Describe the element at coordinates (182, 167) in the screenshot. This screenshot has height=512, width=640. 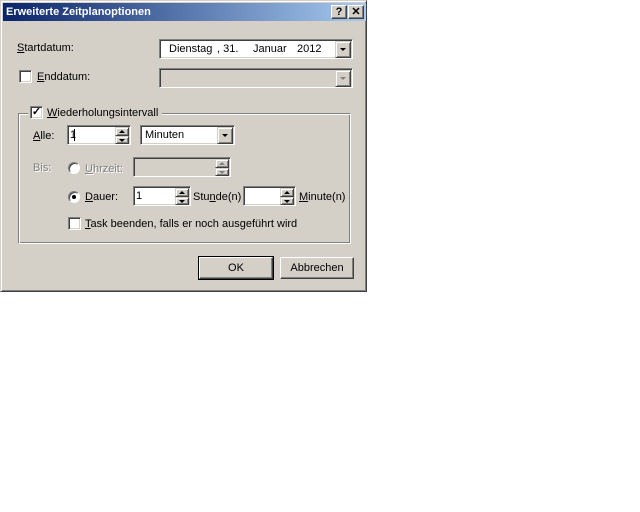
I see `uhrzeit-spinner` at that location.